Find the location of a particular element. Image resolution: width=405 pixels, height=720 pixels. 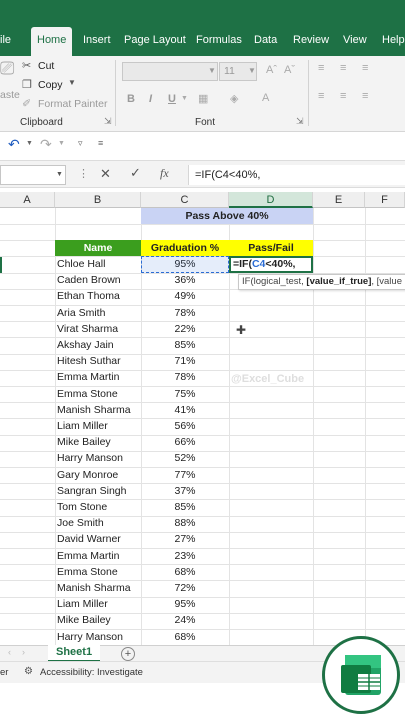

graduation-cell: 78% is located at coordinates (185, 377).